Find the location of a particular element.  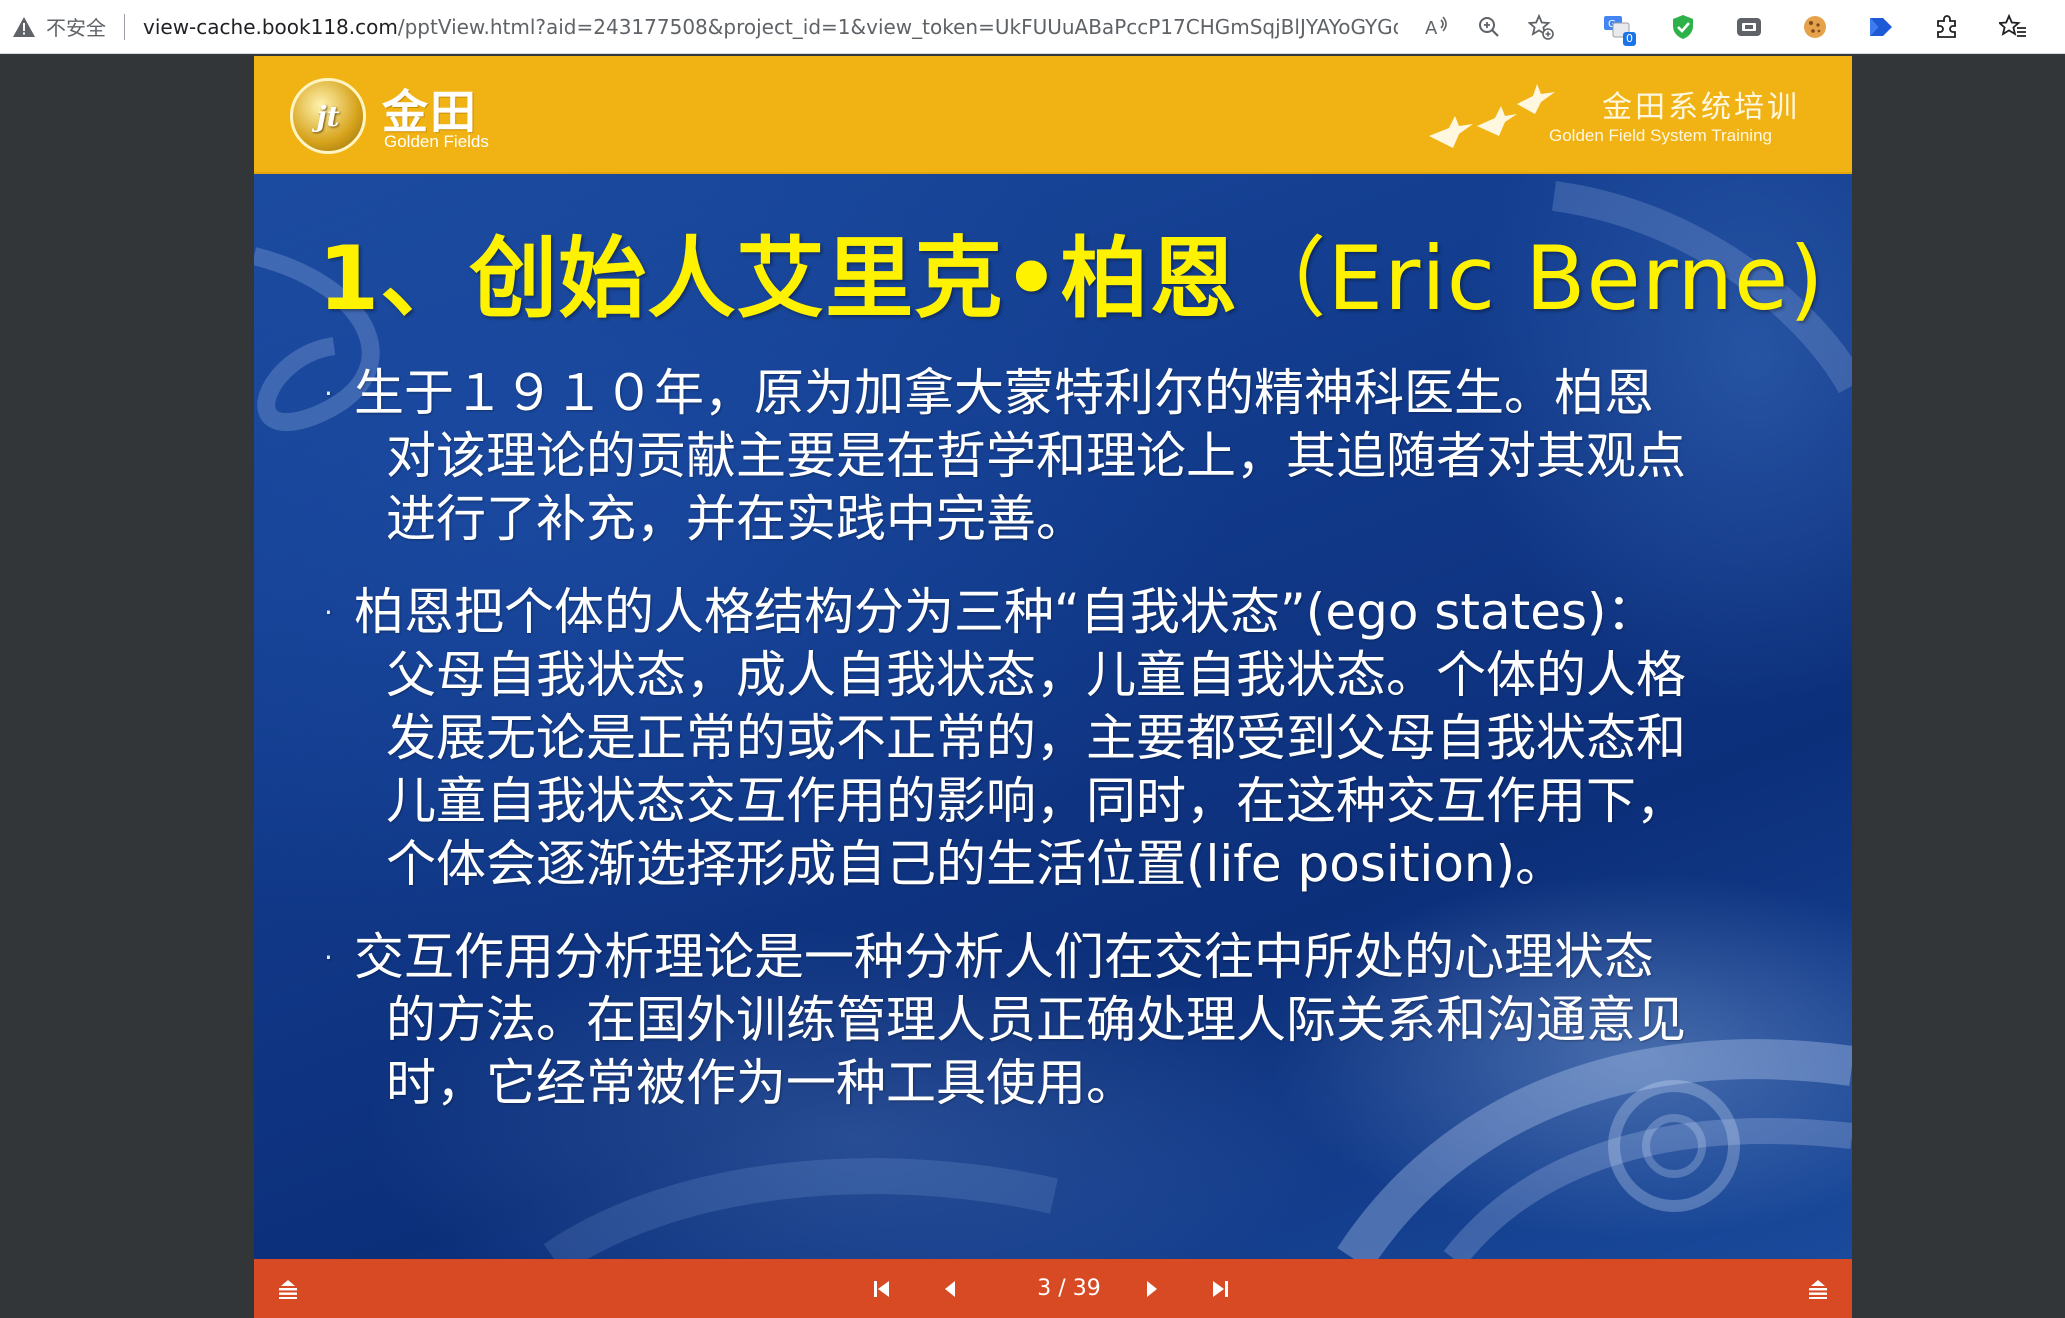

company-logo: jt is located at coordinates (328, 116).